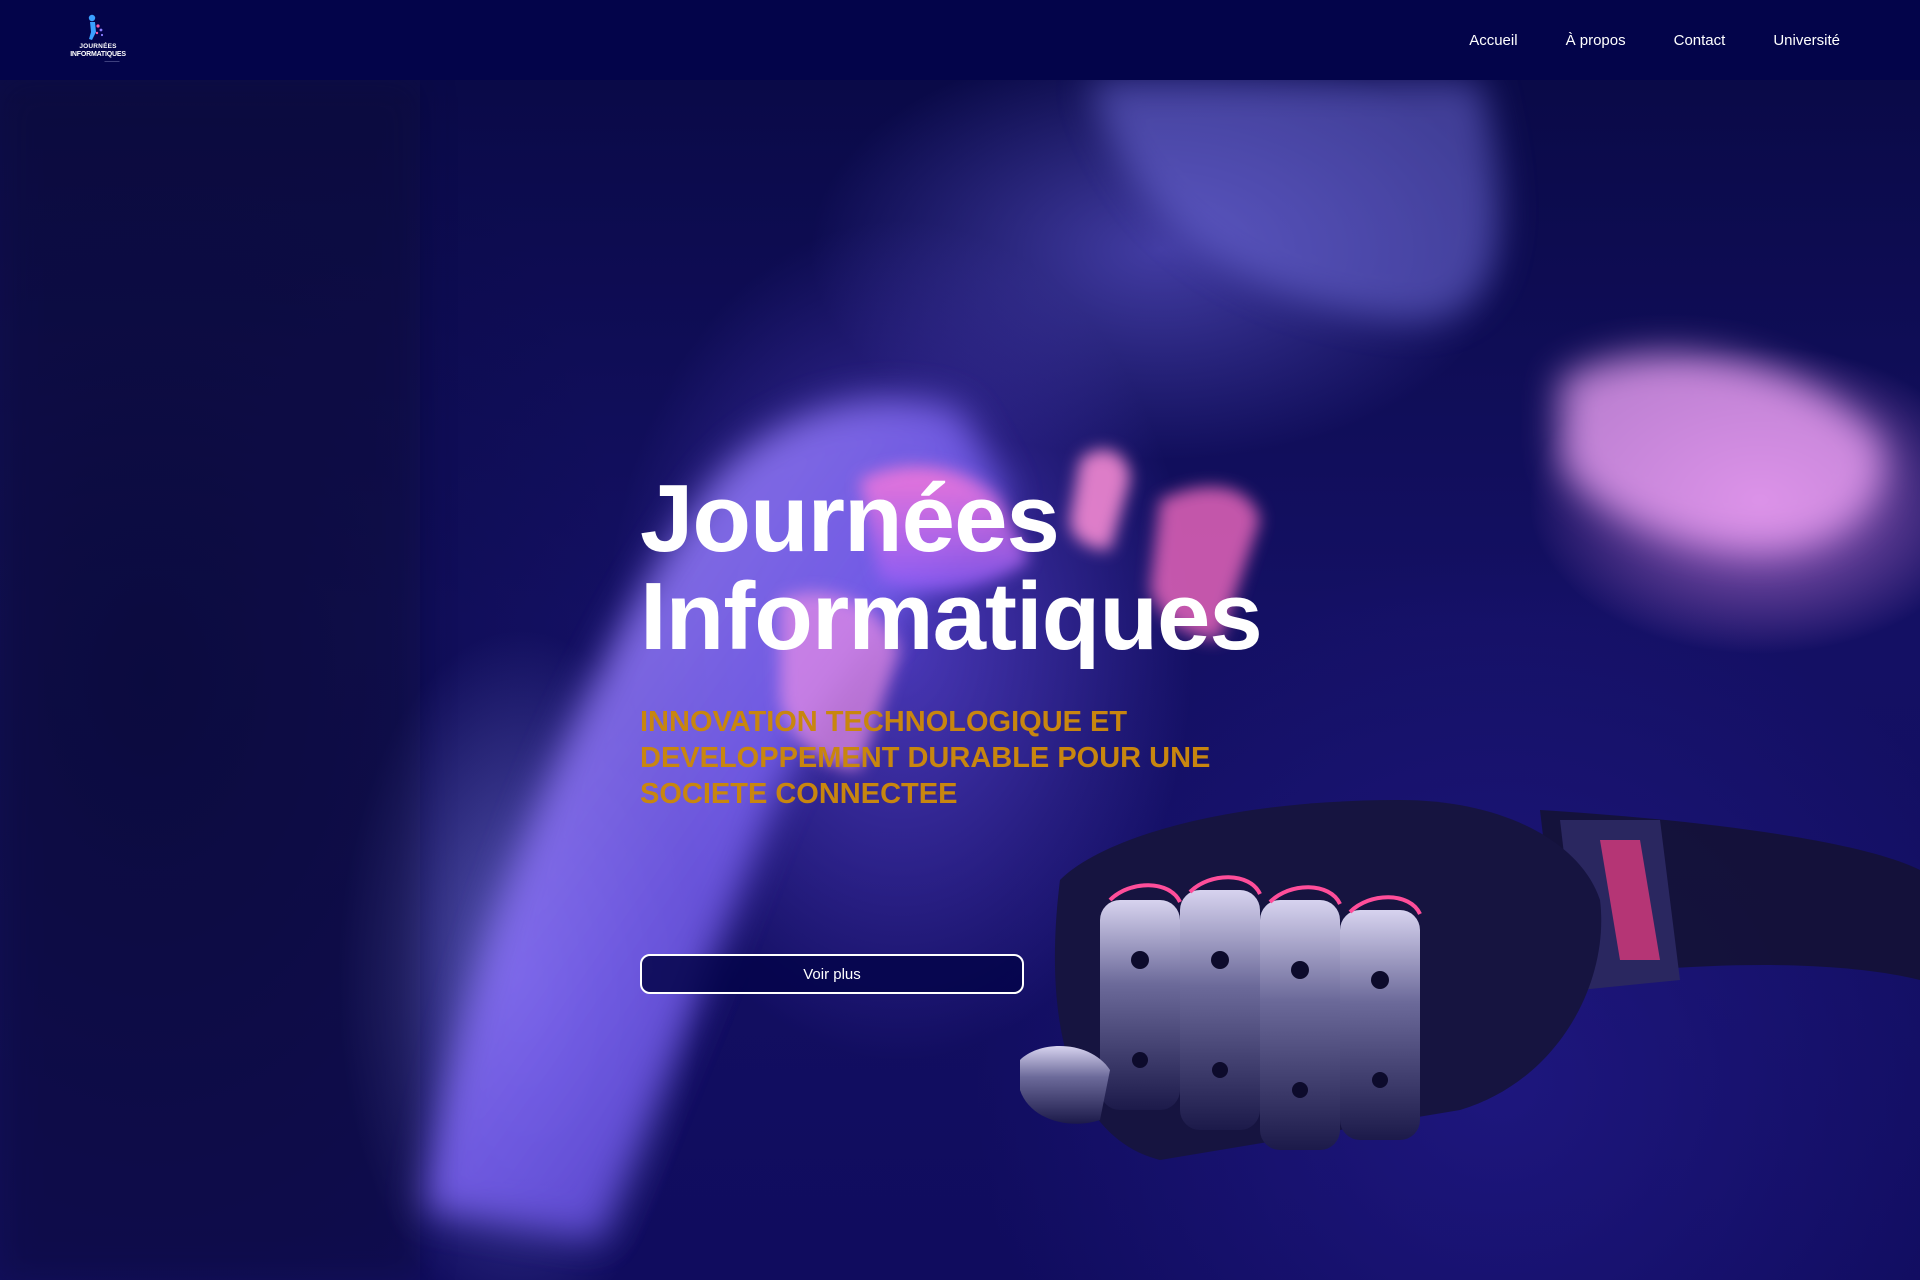 This screenshot has width=1920, height=1280. Describe the element at coordinates (832, 974) in the screenshot. I see `voir-plus-button: Voir plus` at that location.